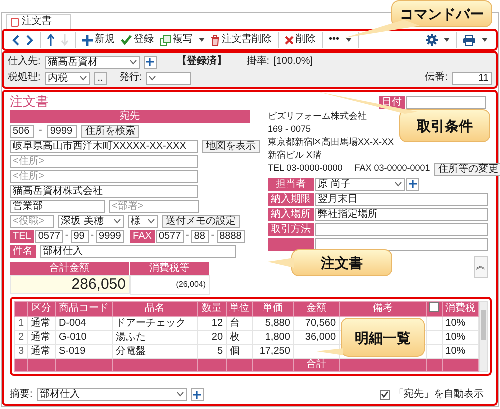 The height and width of the screenshot is (409, 500). I want to click on field-label: 取引方法, so click(291, 229).